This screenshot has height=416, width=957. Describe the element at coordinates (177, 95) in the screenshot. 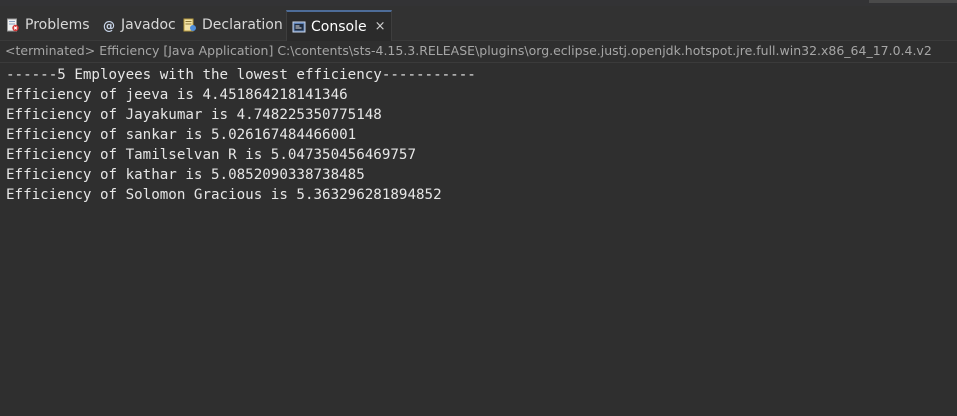

I see `console-line: Efficiency of jeeva is 4.451864218141346` at that location.